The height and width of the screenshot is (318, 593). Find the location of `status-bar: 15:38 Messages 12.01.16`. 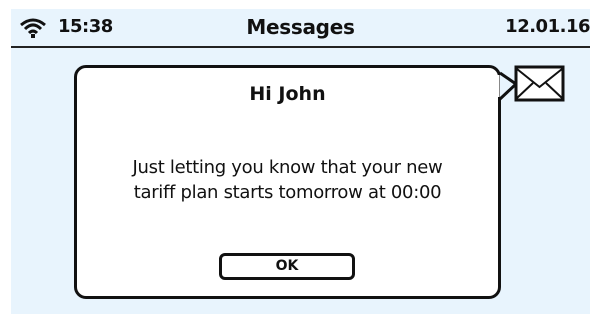

status-bar: 15:38 Messages 12.01.16 is located at coordinates (300, 27).